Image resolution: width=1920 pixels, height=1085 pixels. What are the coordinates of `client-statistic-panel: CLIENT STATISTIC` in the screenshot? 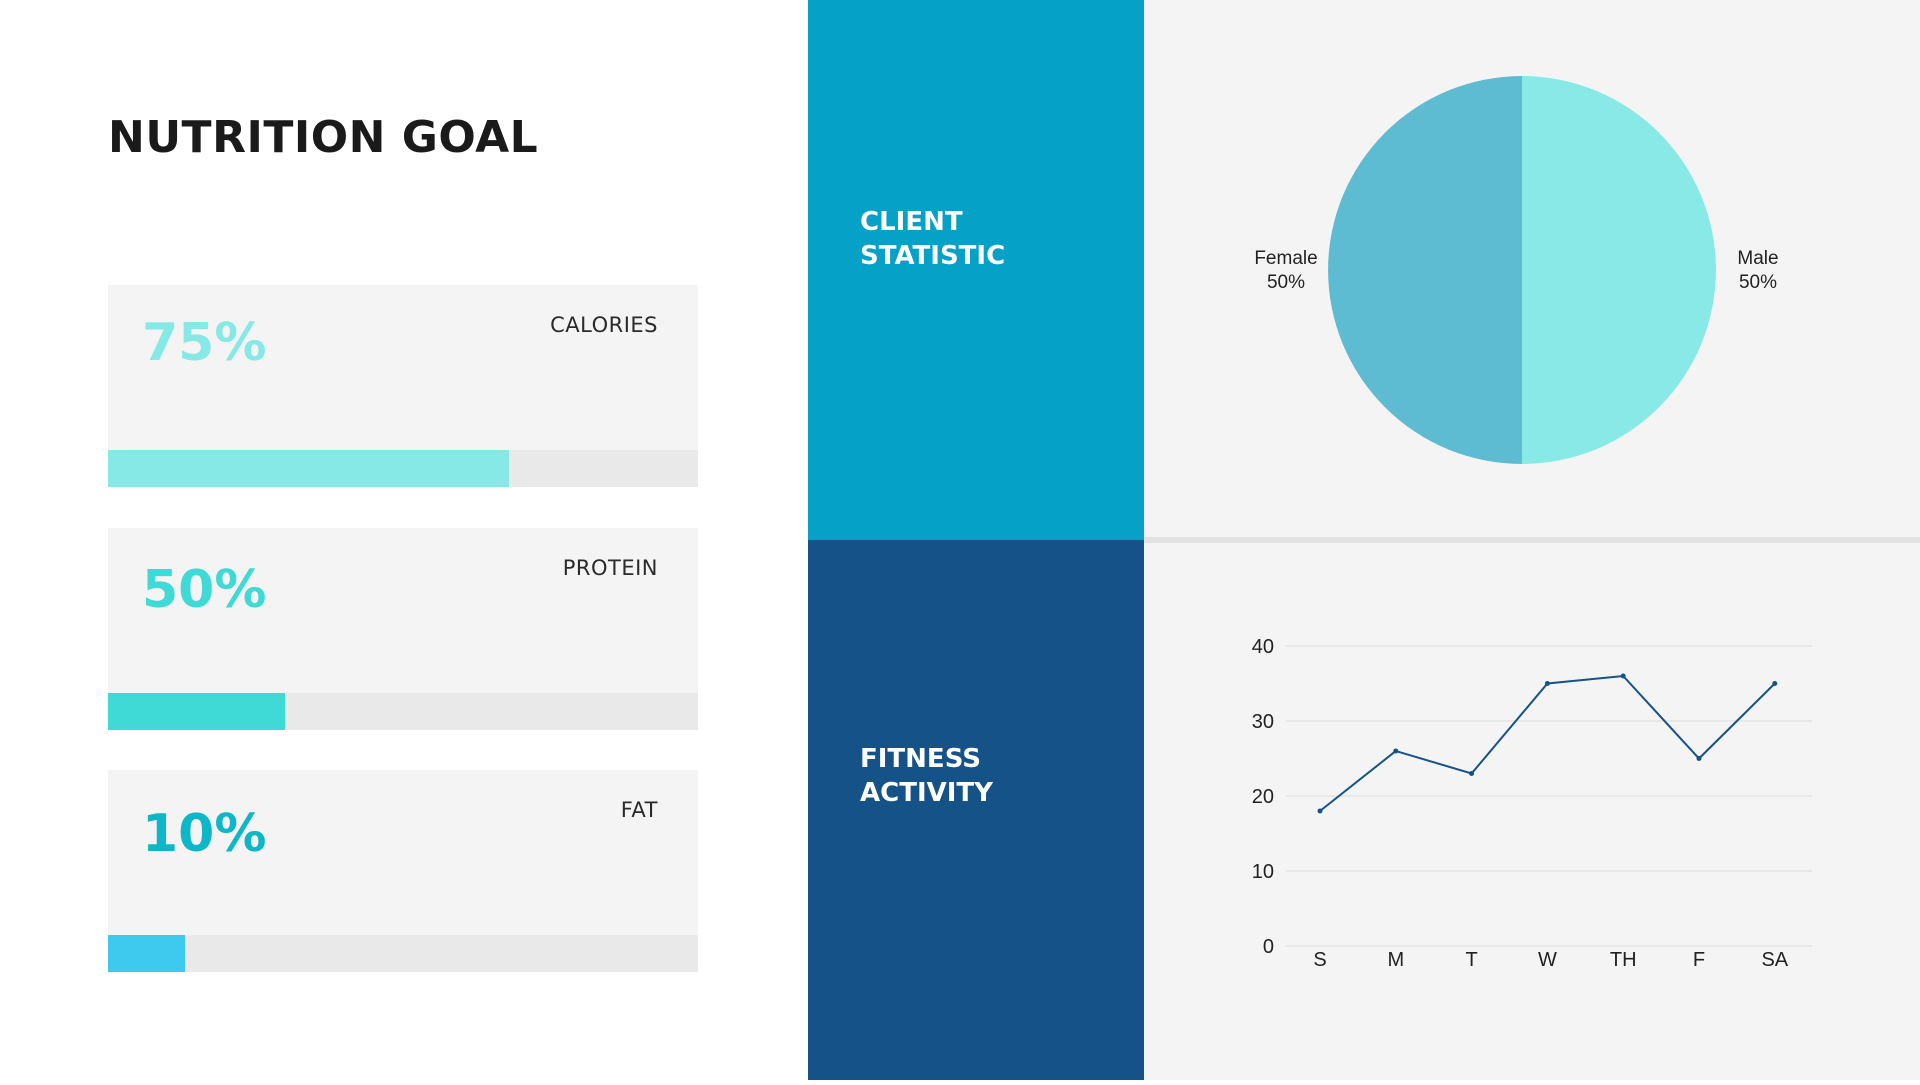 It's located at (976, 270).